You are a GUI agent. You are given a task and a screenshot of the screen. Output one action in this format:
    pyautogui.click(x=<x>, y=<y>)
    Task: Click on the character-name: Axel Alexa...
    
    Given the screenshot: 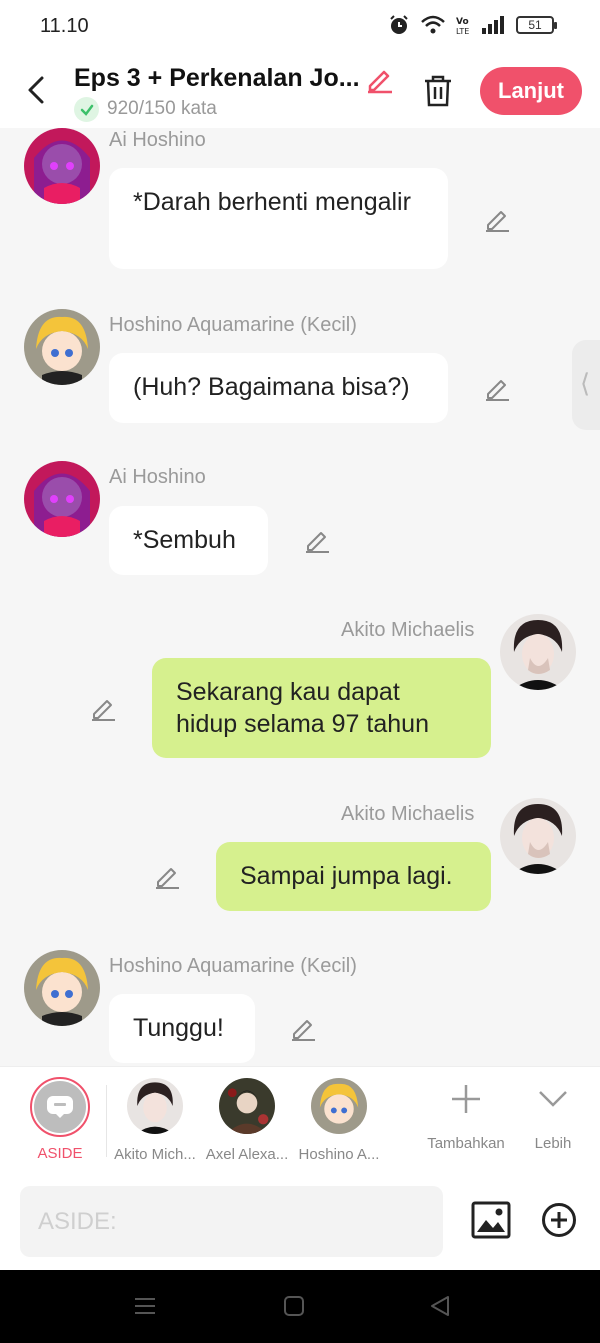 What is the action you would take?
    pyautogui.click(x=247, y=1154)
    